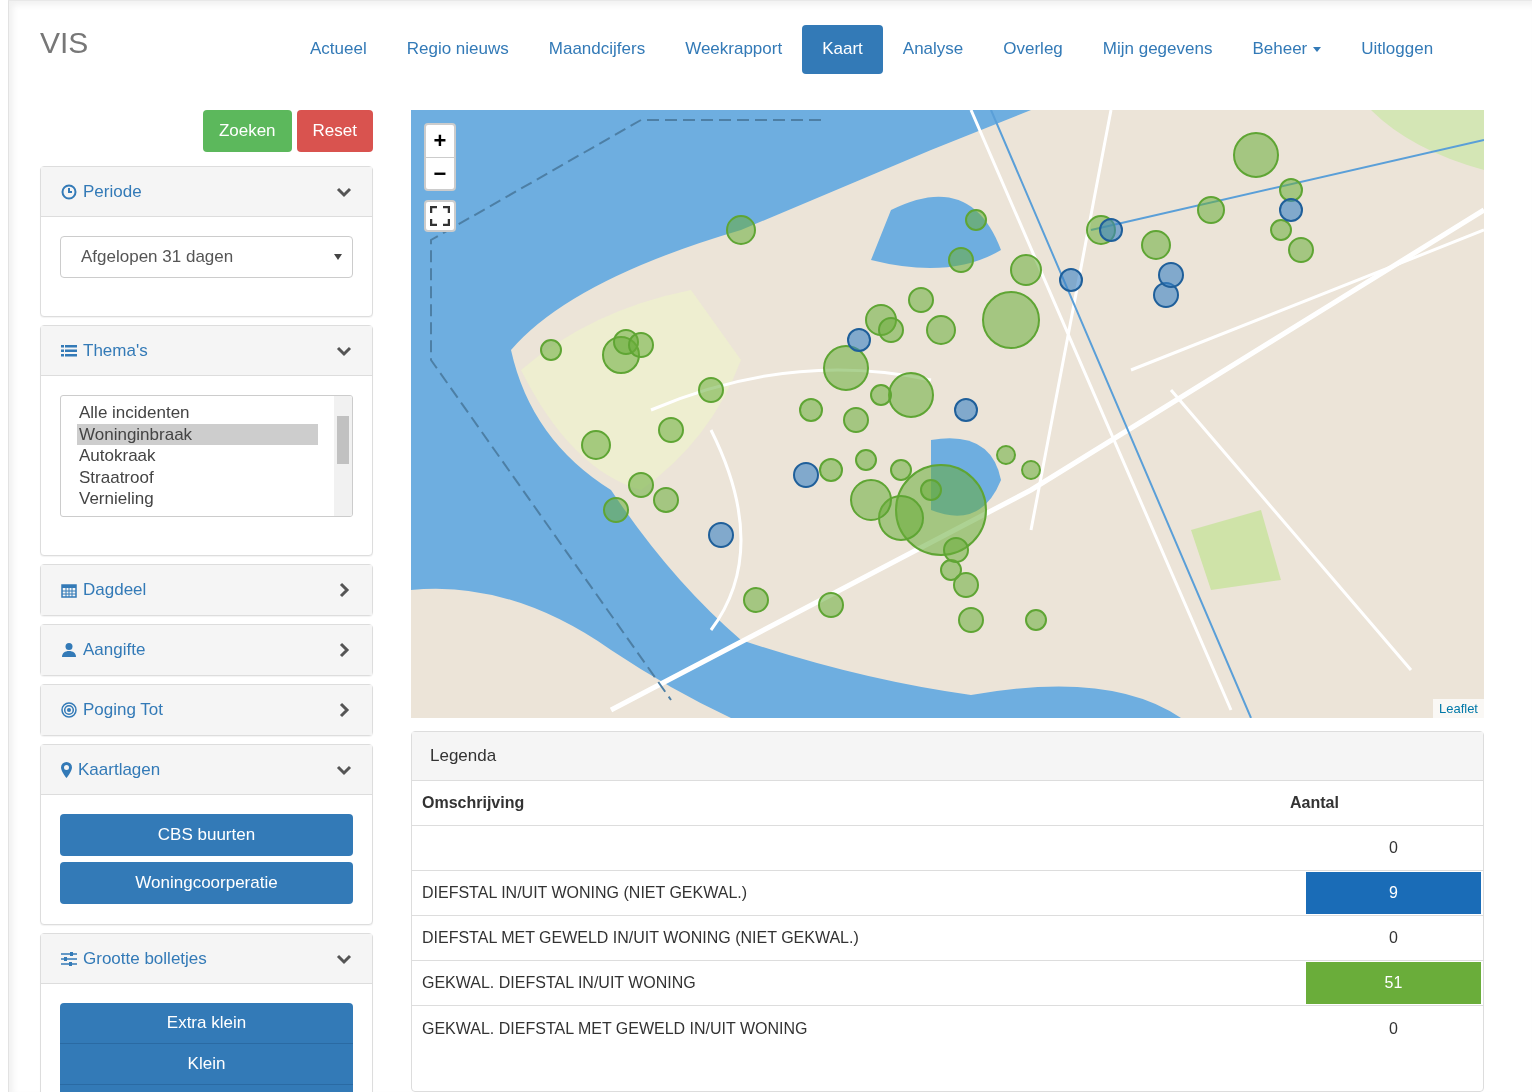 The height and width of the screenshot is (1092, 1532). What do you see at coordinates (206, 192) in the screenshot?
I see `panel-header: Periode` at bounding box center [206, 192].